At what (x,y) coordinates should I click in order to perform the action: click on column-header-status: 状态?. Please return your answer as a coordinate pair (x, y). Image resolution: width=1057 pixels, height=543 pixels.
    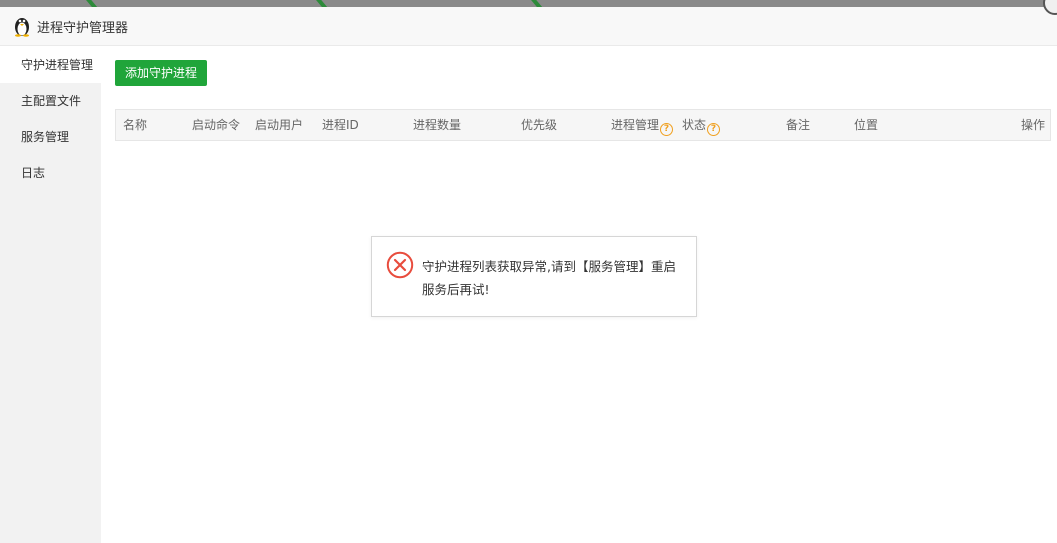
    Looking at the image, I should click on (701, 125).